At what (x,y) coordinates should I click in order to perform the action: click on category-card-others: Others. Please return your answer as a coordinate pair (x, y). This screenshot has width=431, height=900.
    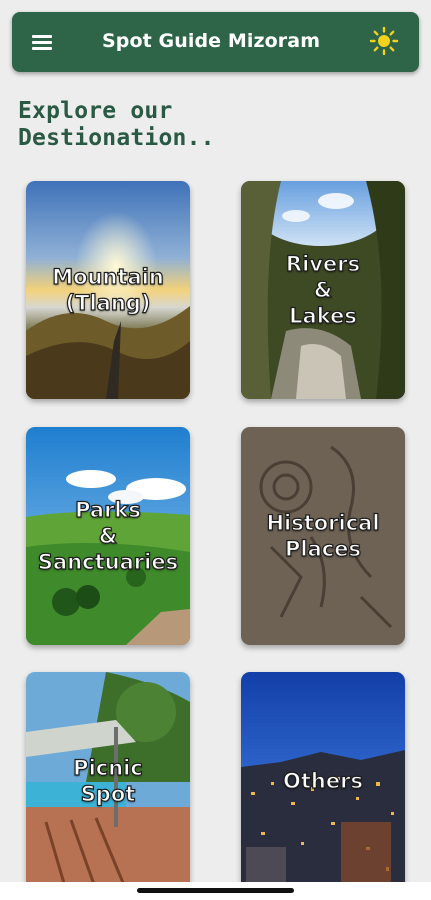
    Looking at the image, I should click on (323, 781).